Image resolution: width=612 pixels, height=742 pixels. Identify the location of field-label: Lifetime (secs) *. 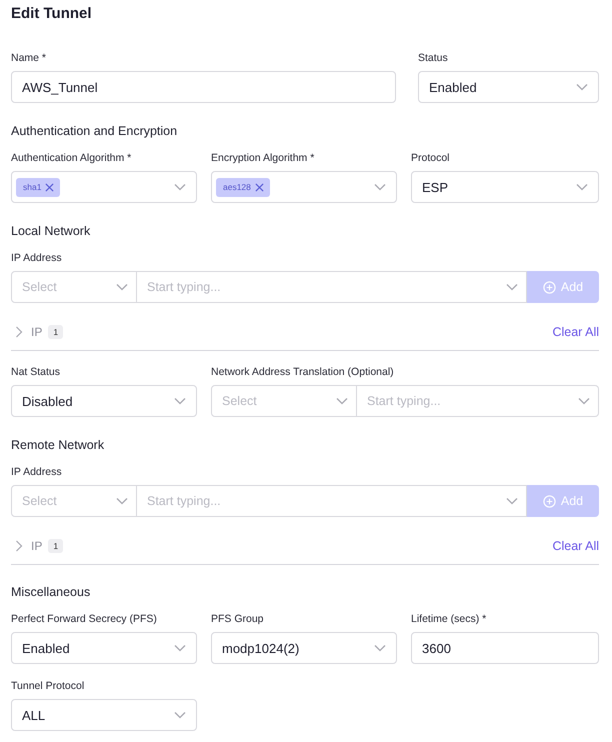
(449, 619).